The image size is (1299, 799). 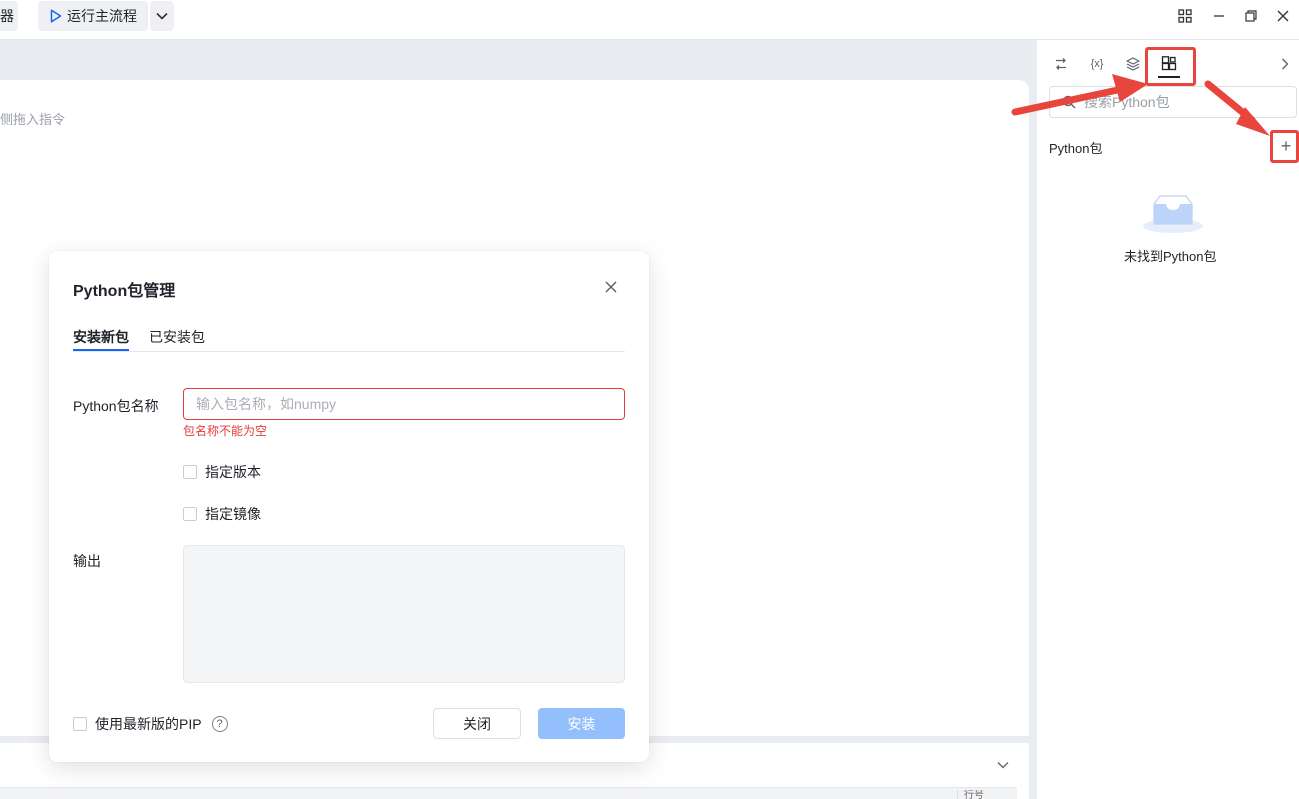 What do you see at coordinates (124, 291) in the screenshot?
I see `dialog-title: Python包管理` at bounding box center [124, 291].